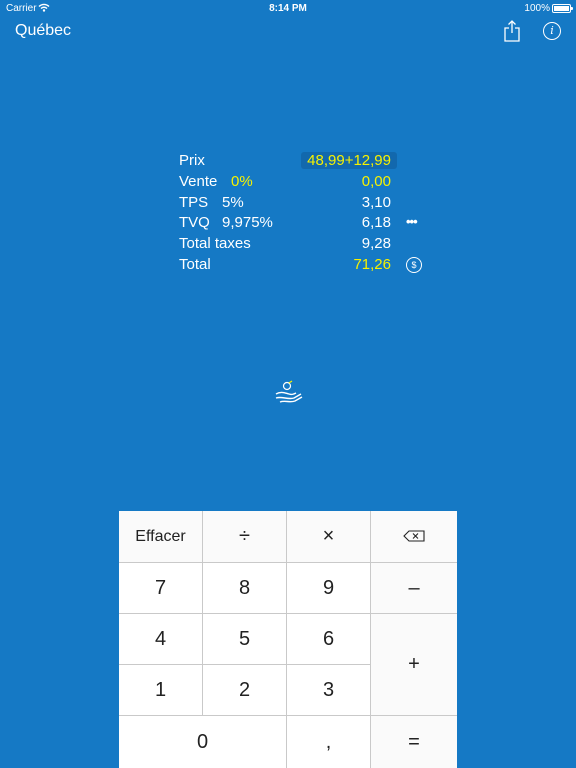 The image size is (576, 768). I want to click on multiply-key: ×, so click(328, 536).